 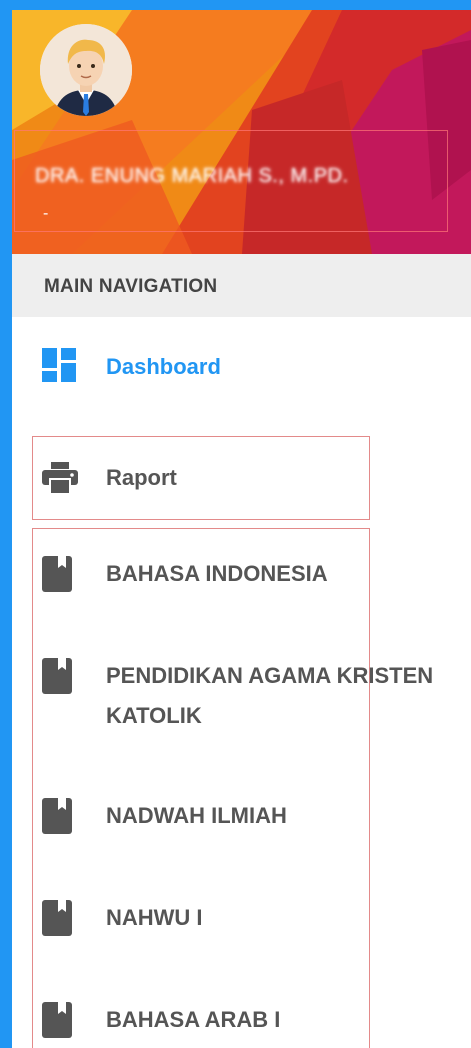 I want to click on nav-section-title: MAIN NAVIGATION, so click(x=131, y=286).